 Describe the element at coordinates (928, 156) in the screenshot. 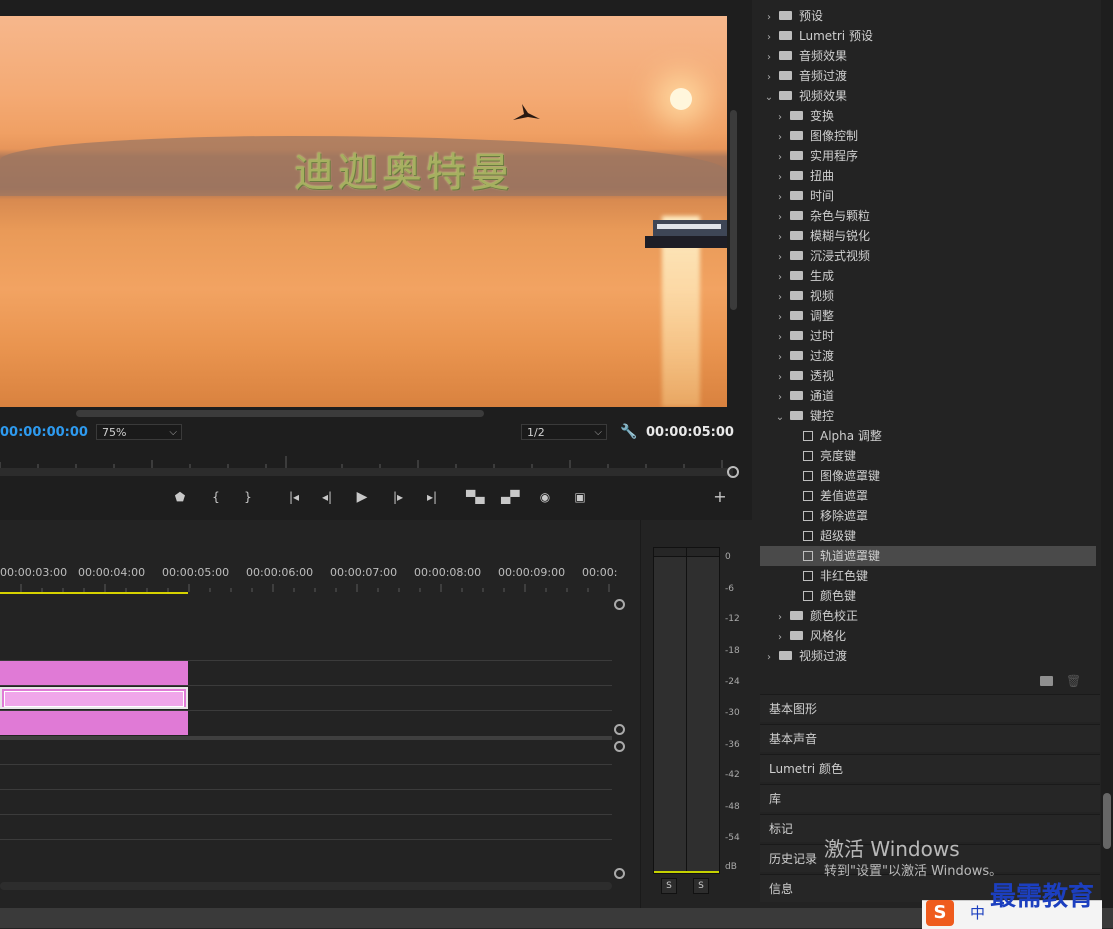

I see `effect-folder: › 实用程序` at that location.